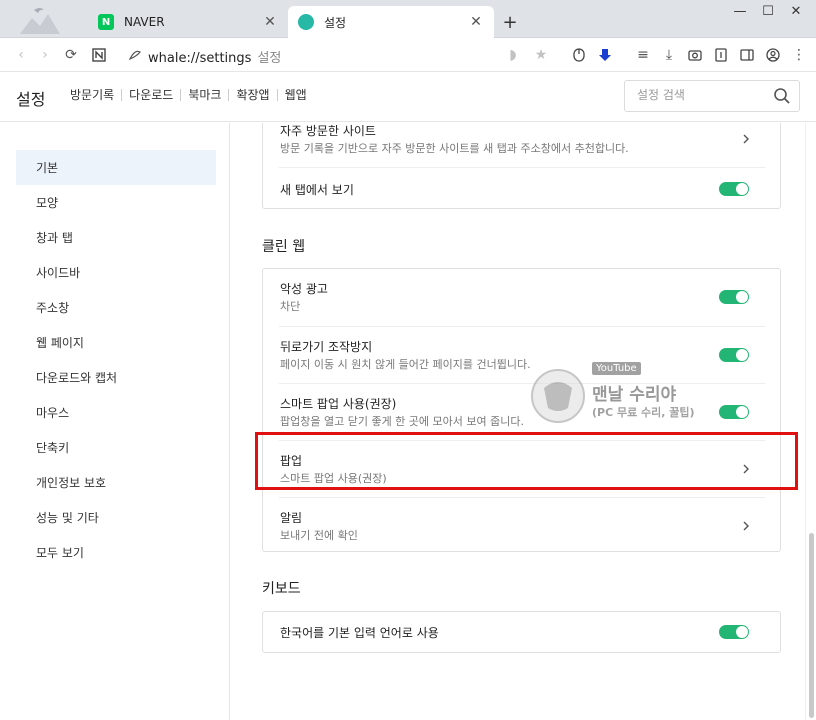 The width and height of the screenshot is (816, 720). What do you see at coordinates (405, 364) in the screenshot?
I see `row-desc: 페이지 이동 시 원치 않게 들어간 페이지를 건너뜁니다.` at bounding box center [405, 364].